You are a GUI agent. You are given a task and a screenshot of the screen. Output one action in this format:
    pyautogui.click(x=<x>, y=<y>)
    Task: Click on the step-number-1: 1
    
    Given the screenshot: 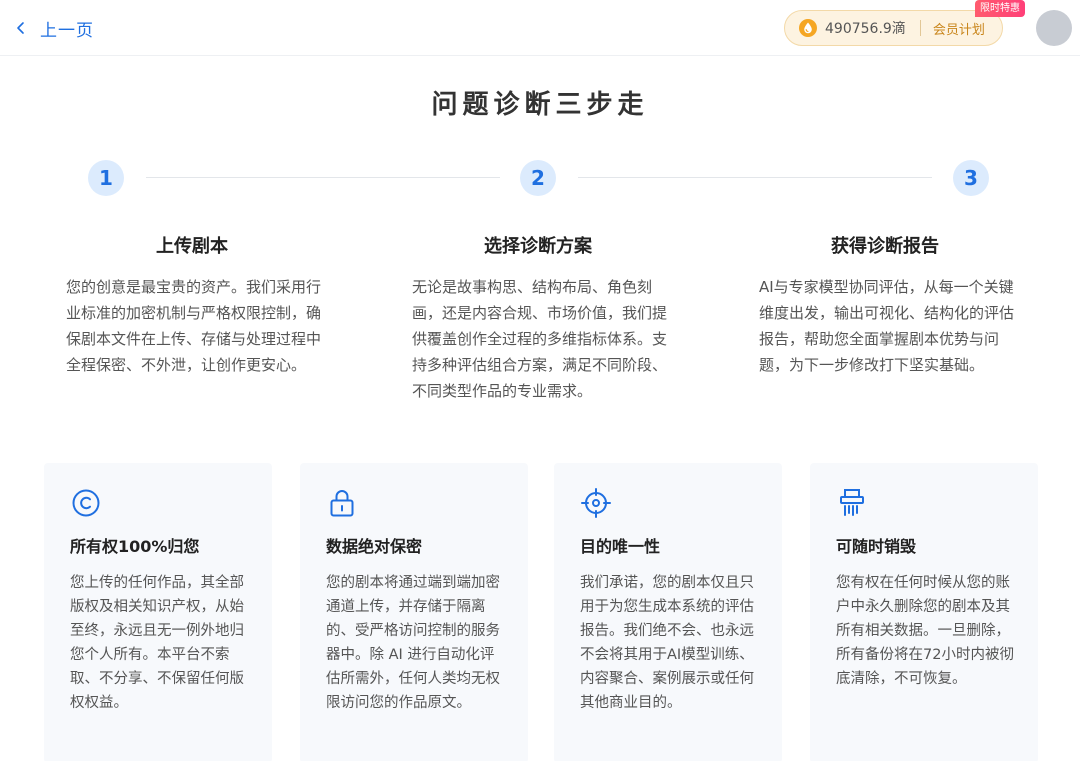 What is the action you would take?
    pyautogui.click(x=106, y=178)
    